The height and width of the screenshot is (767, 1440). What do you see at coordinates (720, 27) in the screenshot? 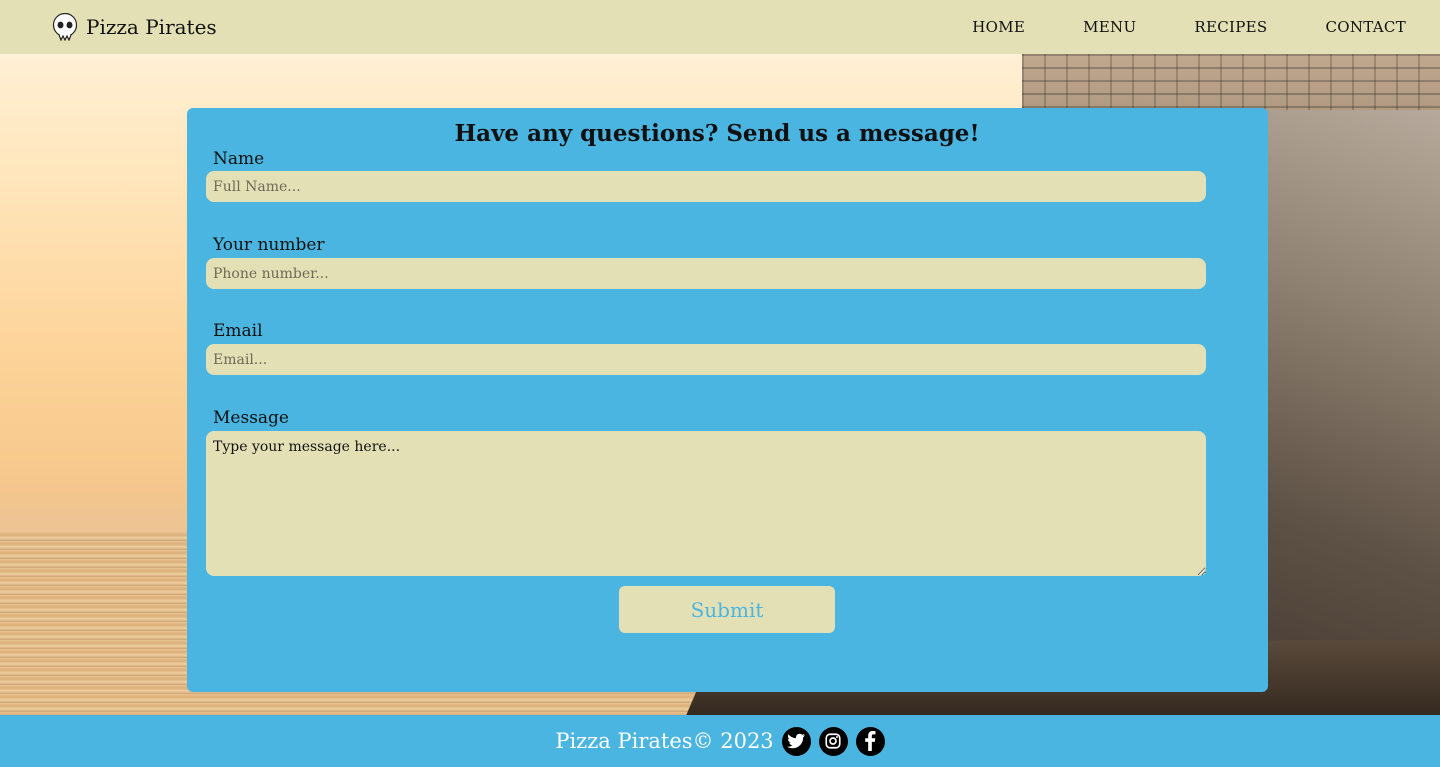
I see `site-header: Pizza Pirates HOME MENU RECIPES CONTACT` at bounding box center [720, 27].